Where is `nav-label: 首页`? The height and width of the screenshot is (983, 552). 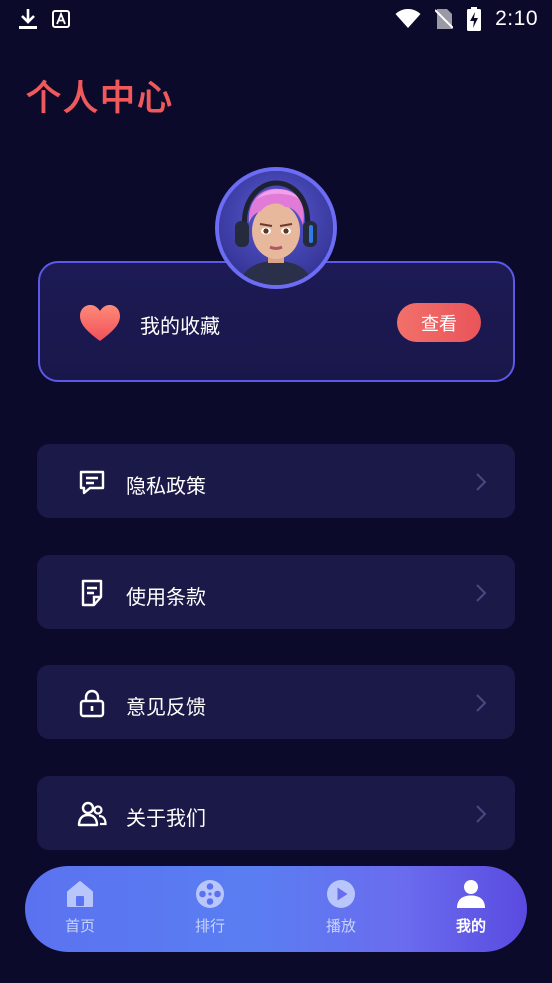 nav-label: 首页 is located at coordinates (79, 926).